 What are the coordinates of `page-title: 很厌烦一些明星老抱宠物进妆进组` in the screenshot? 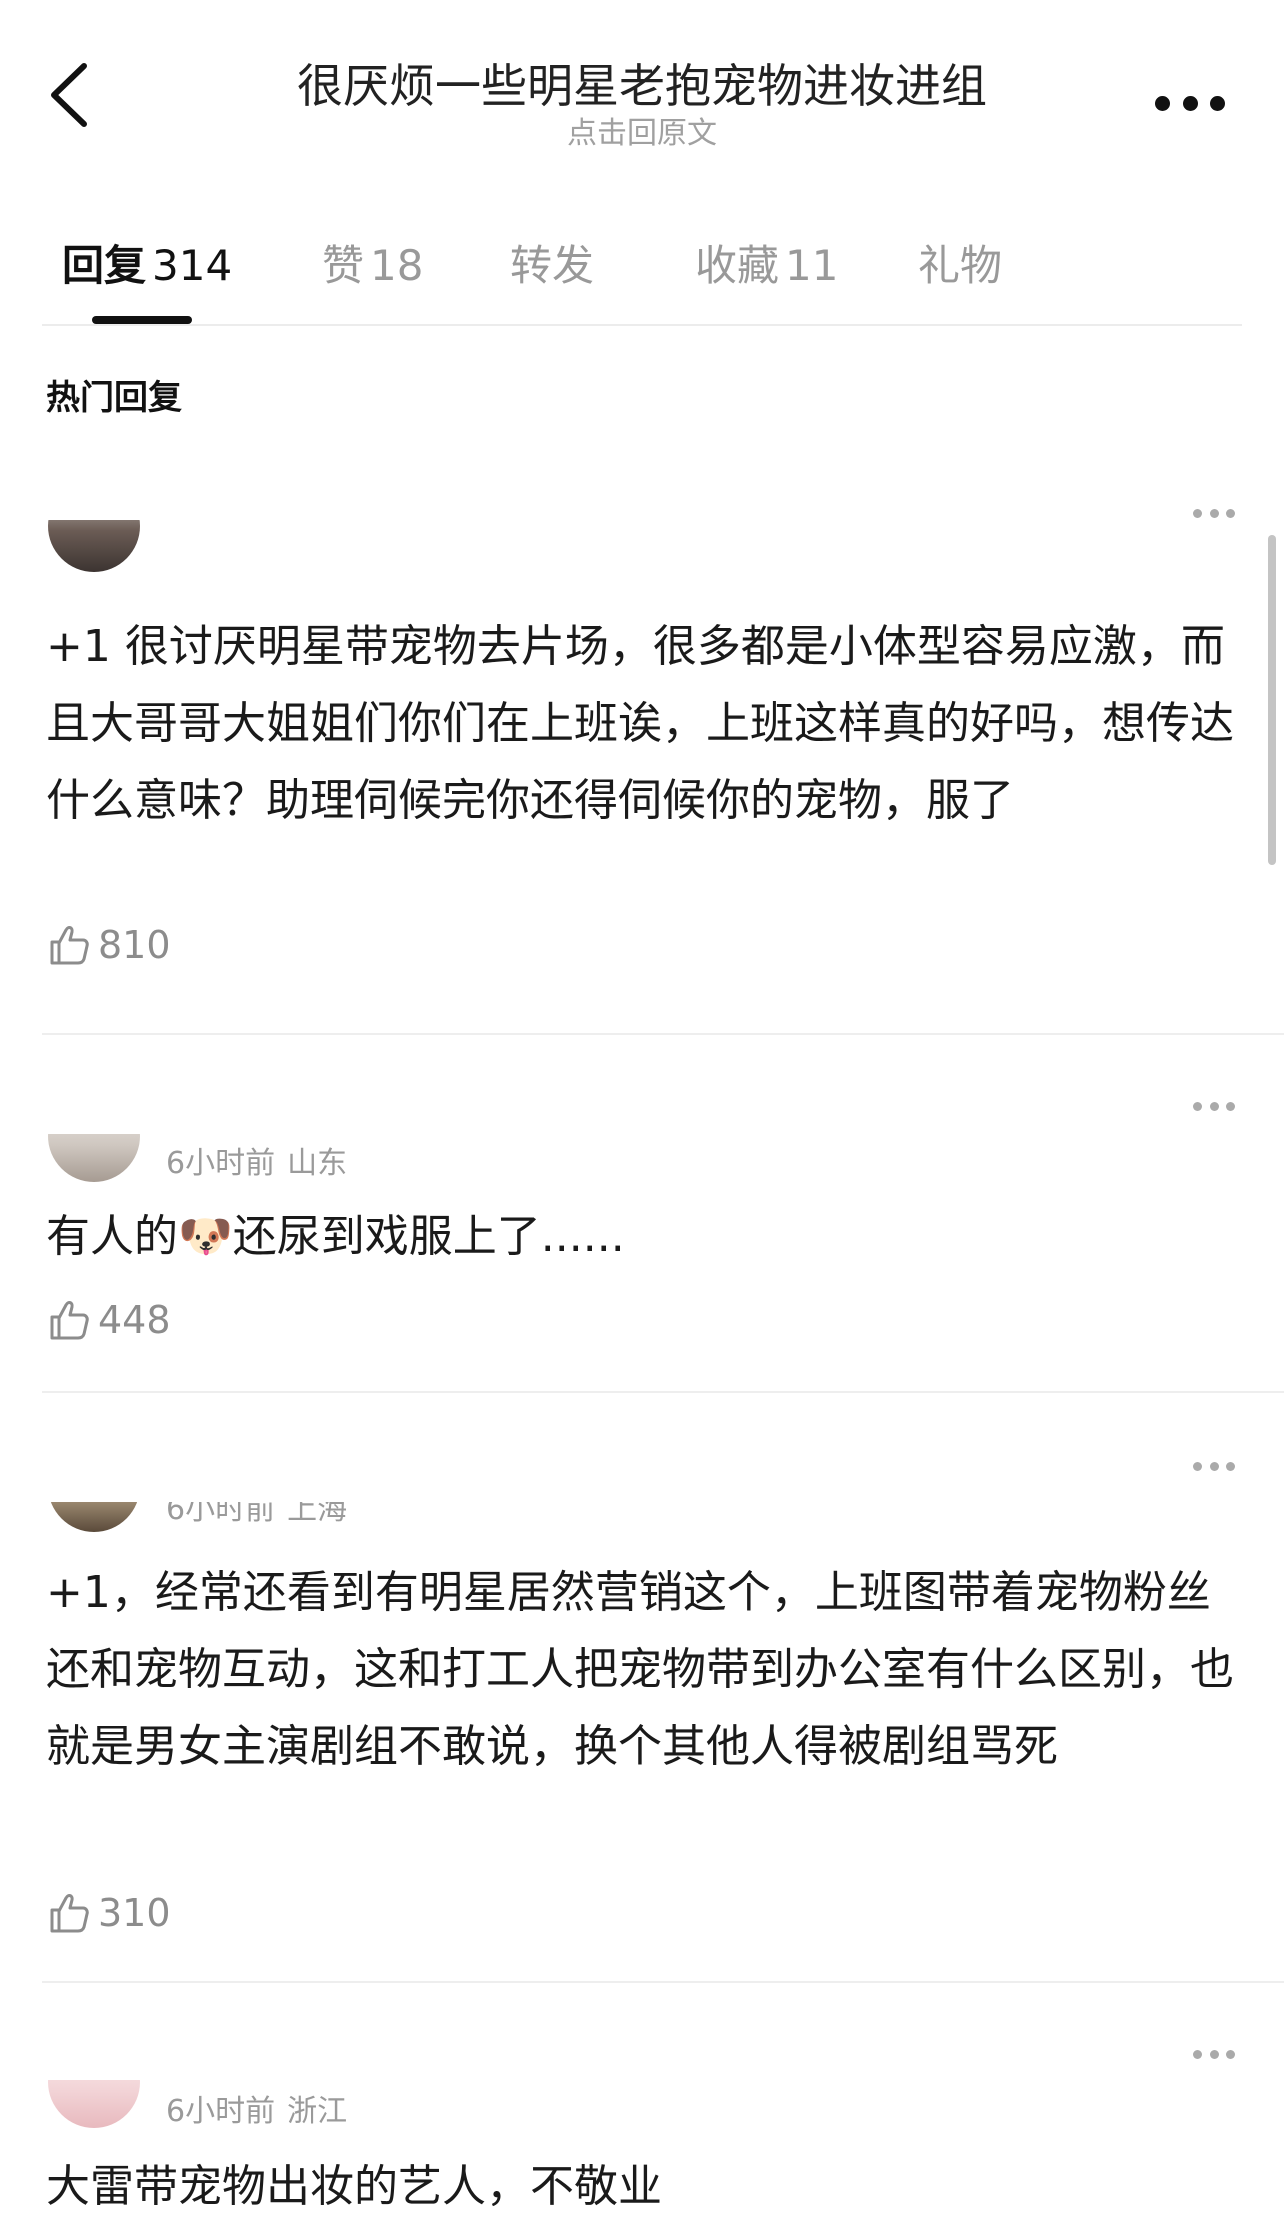 It's located at (642, 86).